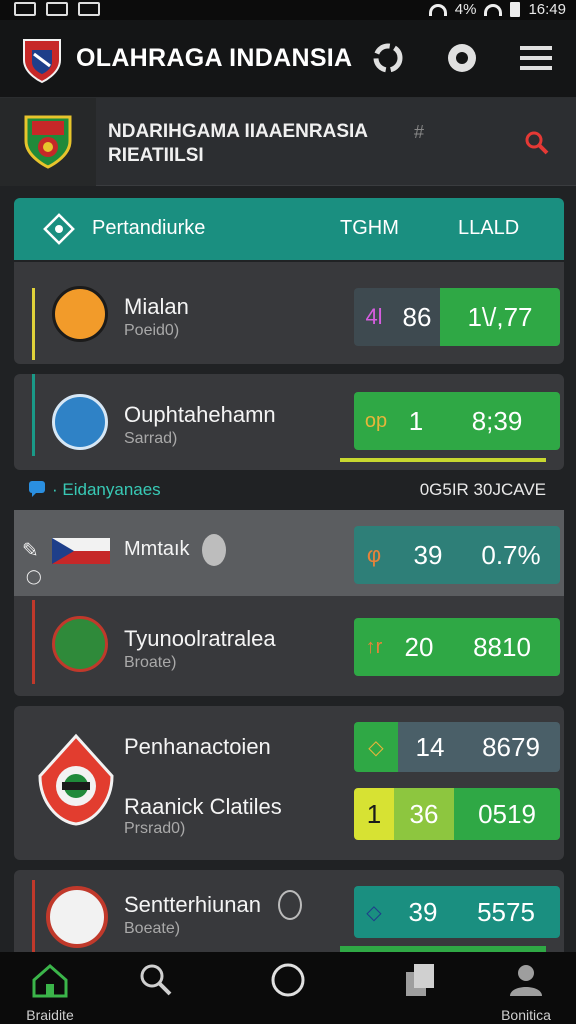  I want to click on team-subtitle: Broate), so click(150, 662).